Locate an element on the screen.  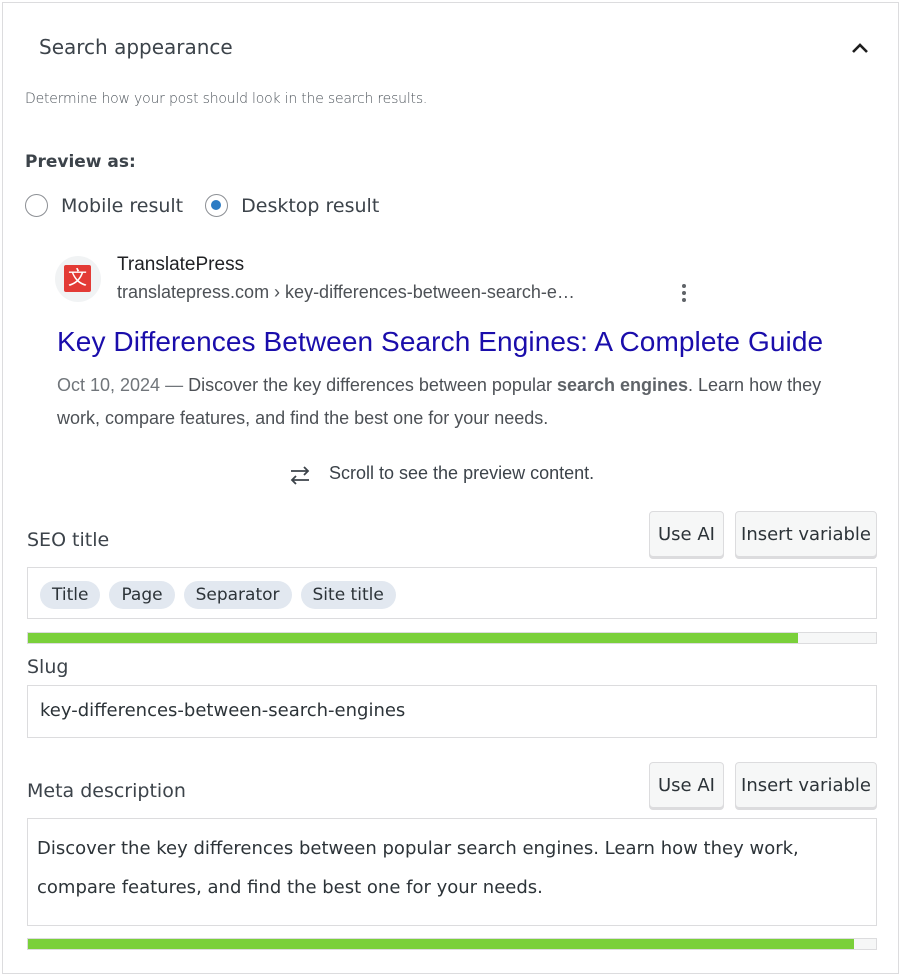
seo-title-progress-bar is located at coordinates (452, 638).